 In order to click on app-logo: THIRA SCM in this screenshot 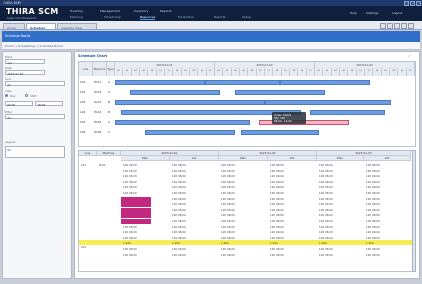, I will do `click(32, 11)`.